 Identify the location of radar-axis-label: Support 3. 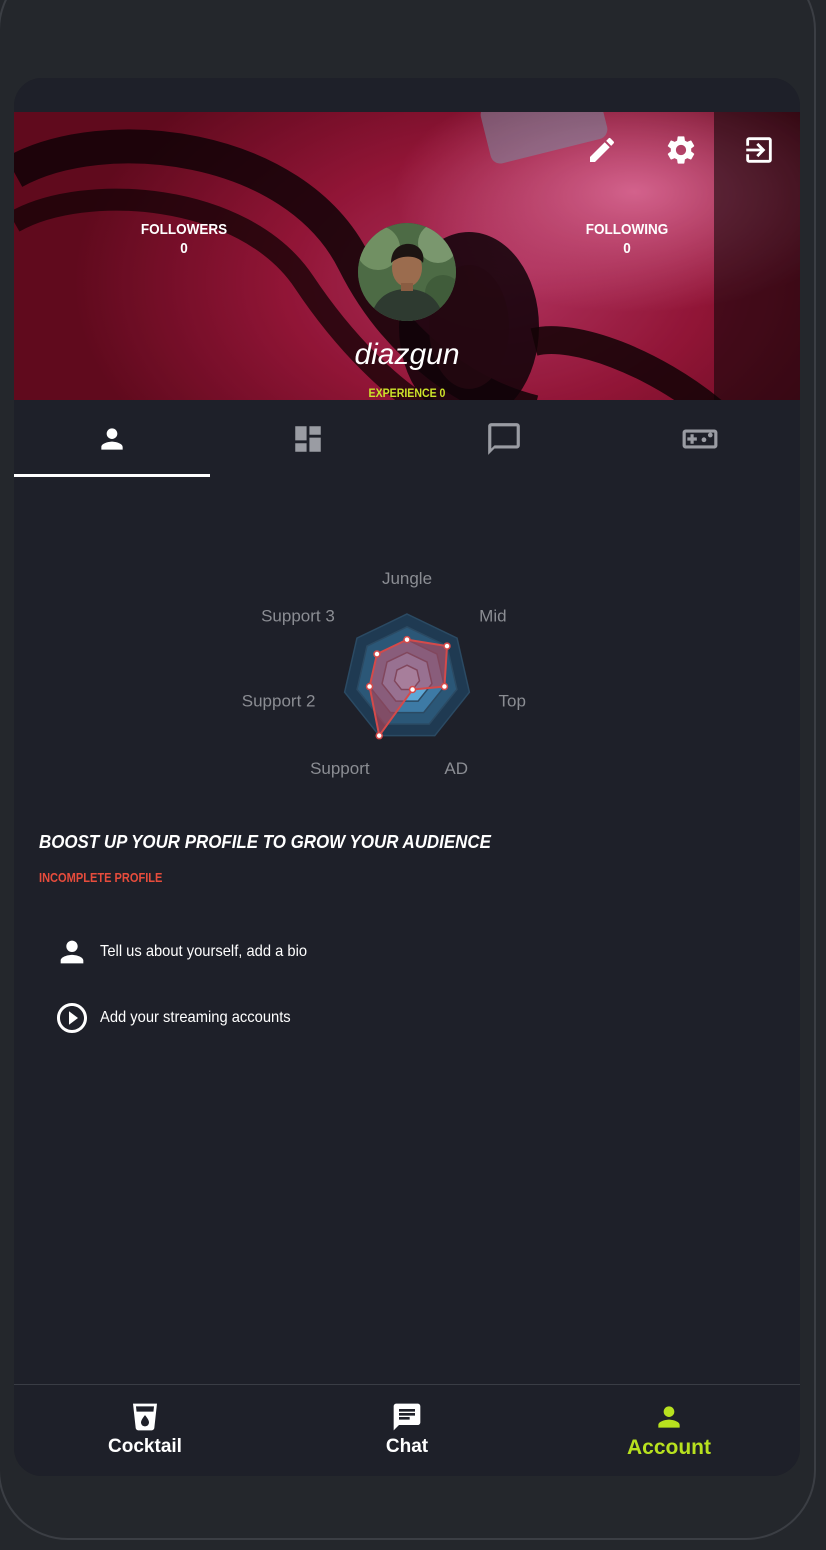
(298, 616).